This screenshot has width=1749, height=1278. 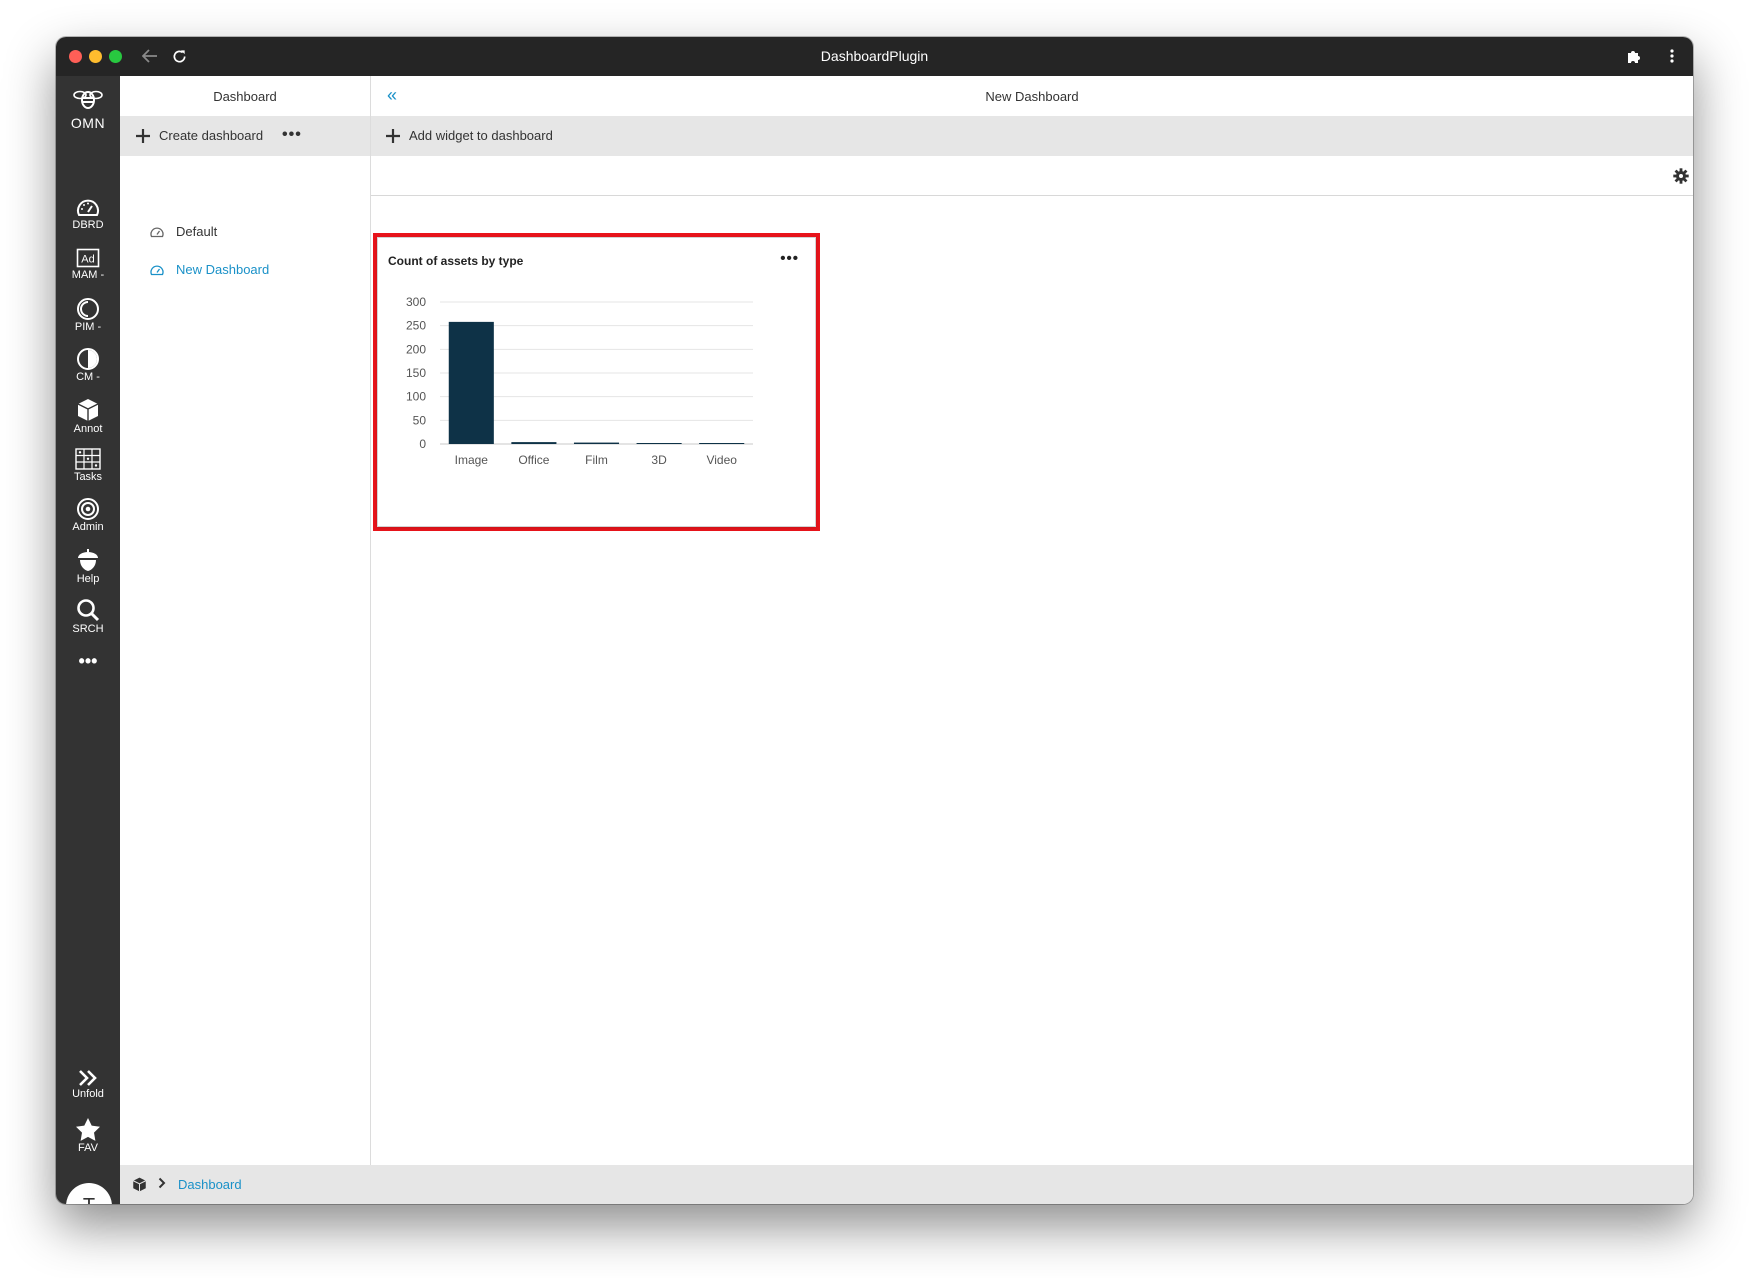 What do you see at coordinates (245, 96) in the screenshot?
I see `panel-title: Dashboard` at bounding box center [245, 96].